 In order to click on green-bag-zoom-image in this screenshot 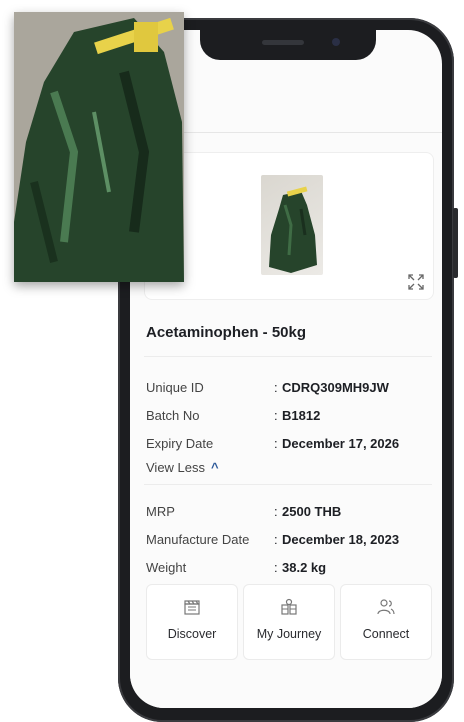, I will do `click(99, 147)`.